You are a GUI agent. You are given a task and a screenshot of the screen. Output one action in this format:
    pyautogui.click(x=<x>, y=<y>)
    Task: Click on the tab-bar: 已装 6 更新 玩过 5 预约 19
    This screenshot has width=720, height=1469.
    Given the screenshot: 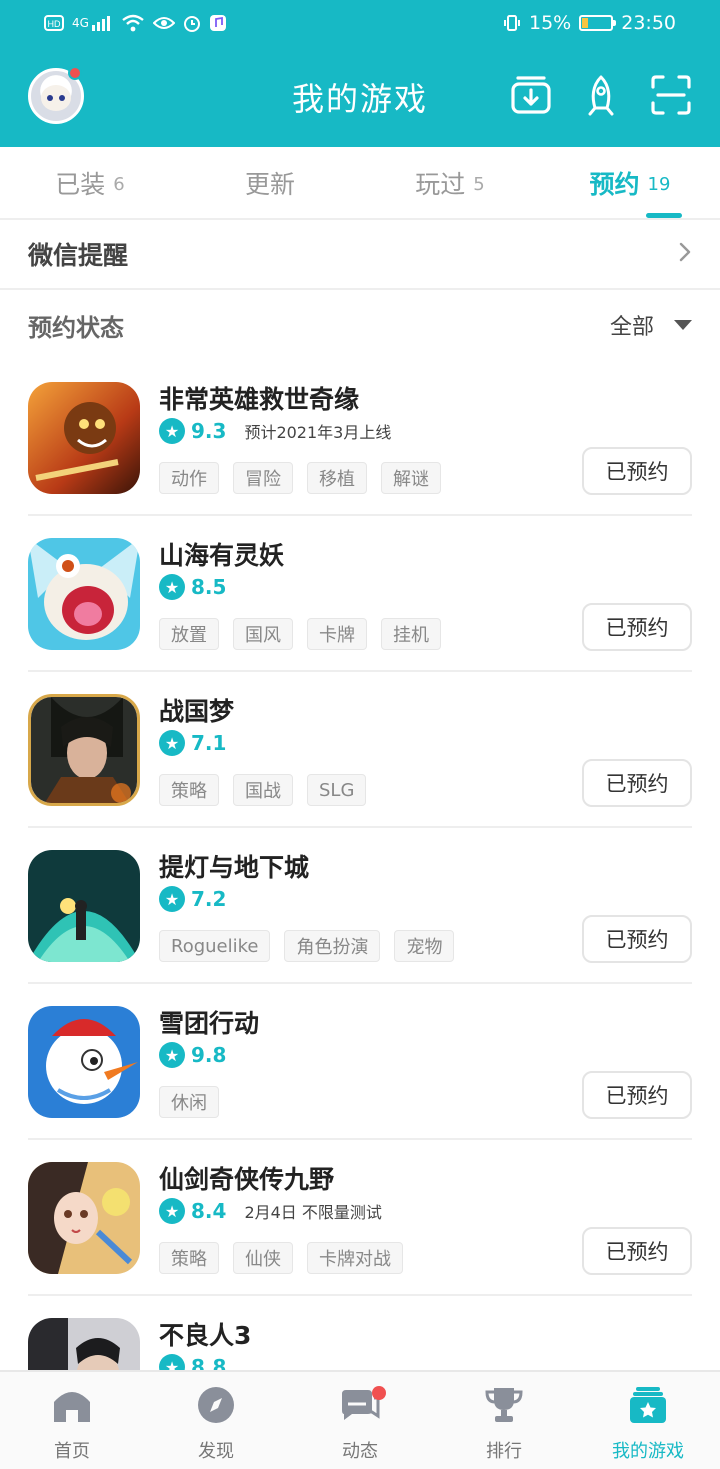 What is the action you would take?
    pyautogui.click(x=360, y=183)
    